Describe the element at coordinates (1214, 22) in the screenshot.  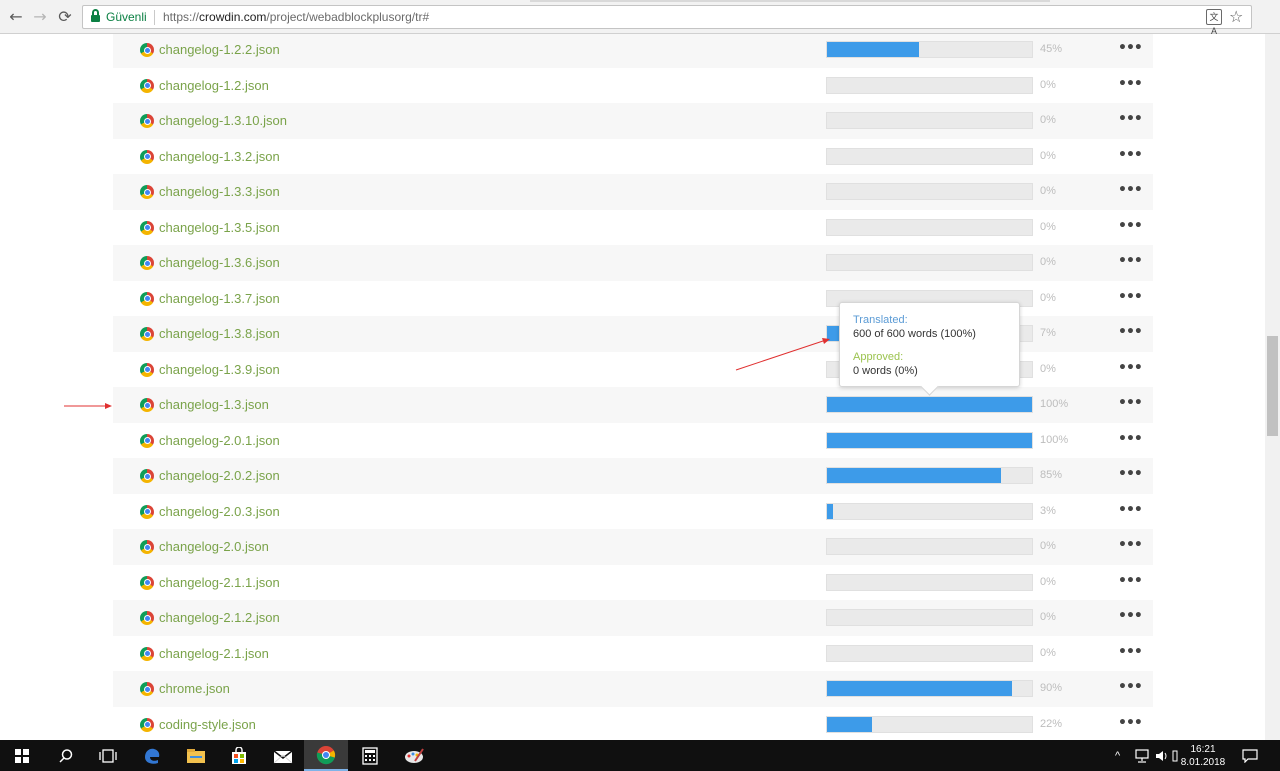
I see `translate-icon: 文A` at that location.